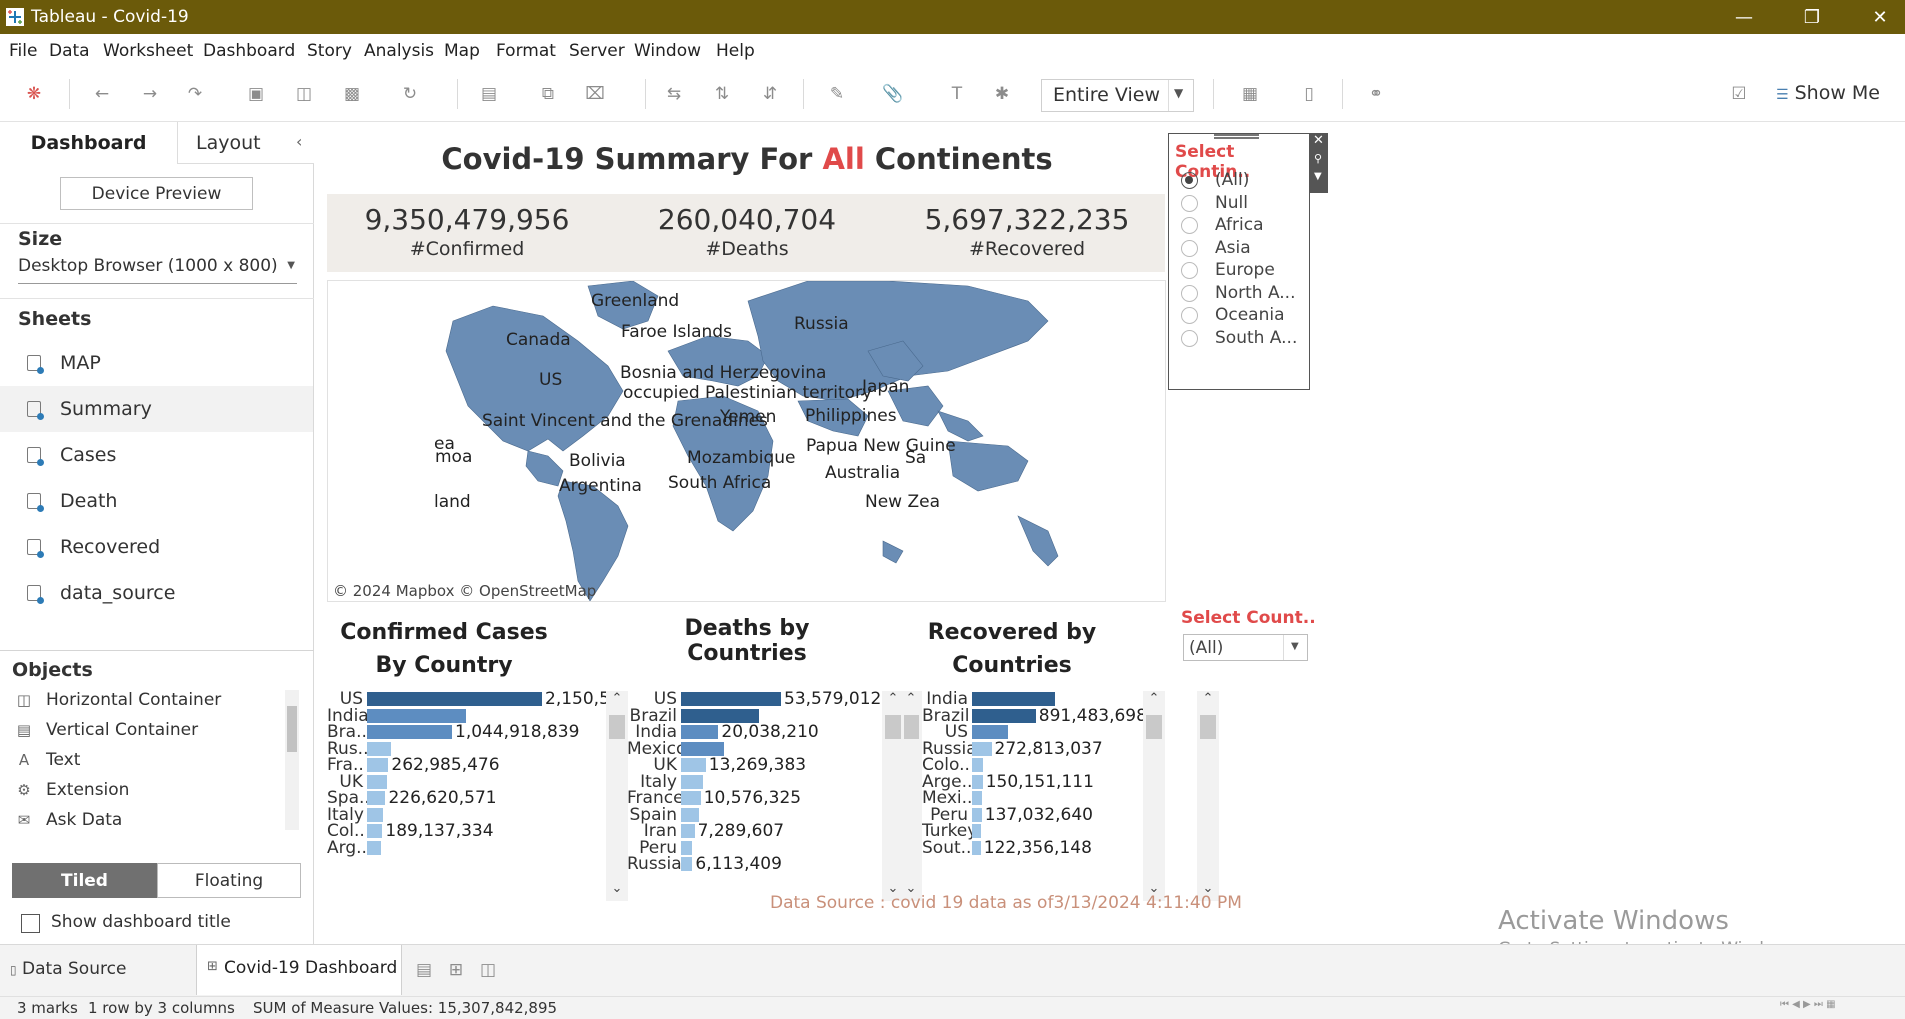  I want to click on radio-option: Oceania, so click(1233, 315).